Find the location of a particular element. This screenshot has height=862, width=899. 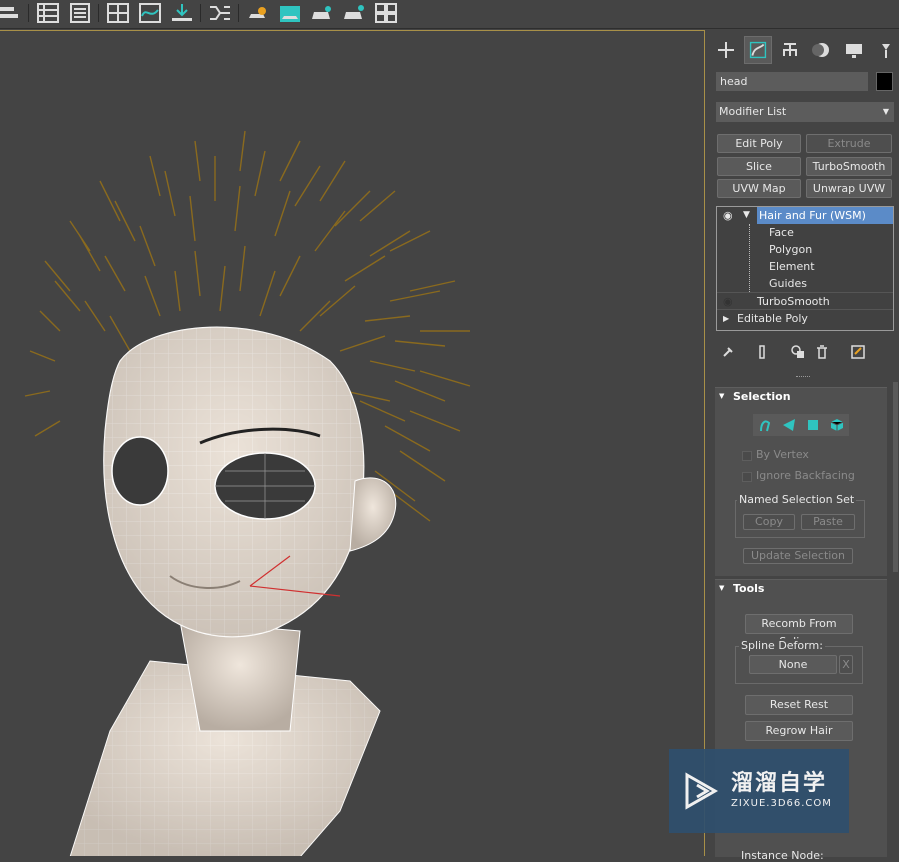

main-toolbar is located at coordinates (449, 14).